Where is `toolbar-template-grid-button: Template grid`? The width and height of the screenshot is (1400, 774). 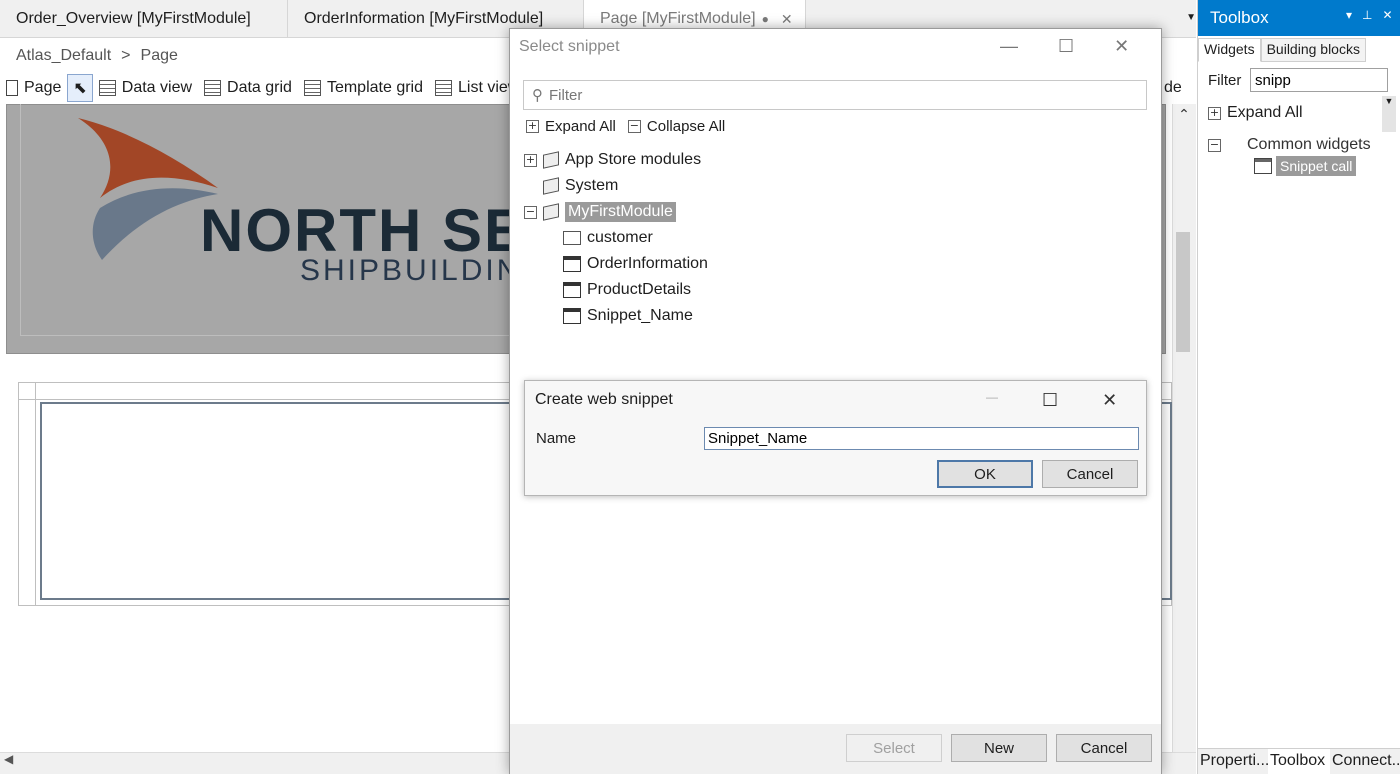
toolbar-template-grid-button: Template grid is located at coordinates (363, 88).